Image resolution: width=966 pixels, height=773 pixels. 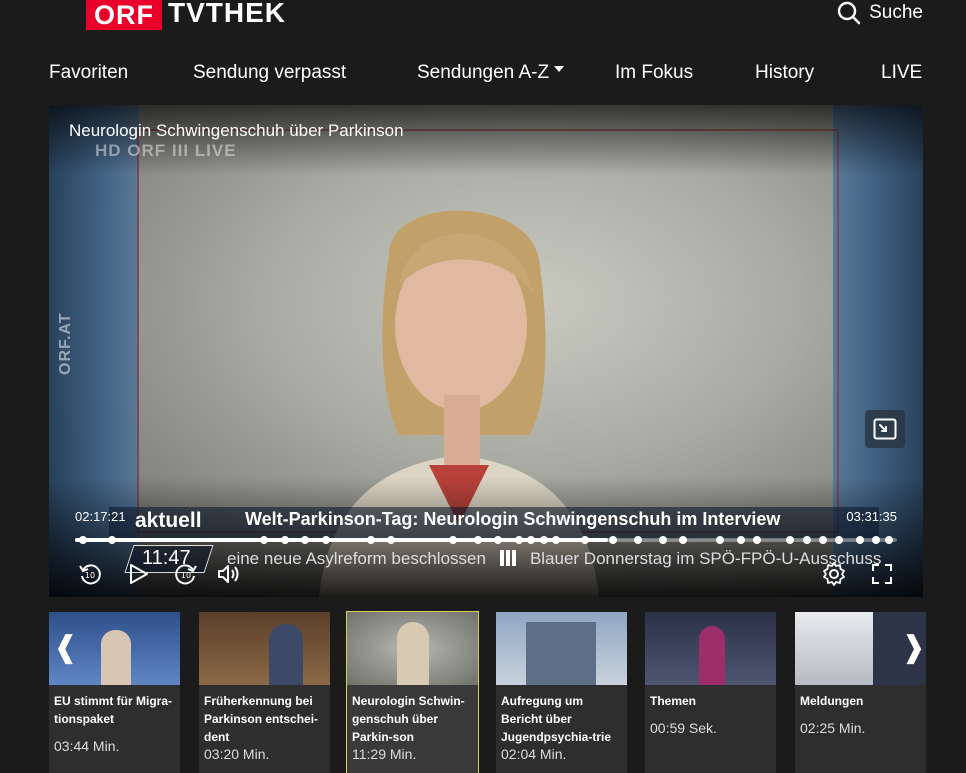 What do you see at coordinates (483, 72) in the screenshot?
I see `nav-sendungen-a-z-label: Sendungen A-Z` at bounding box center [483, 72].